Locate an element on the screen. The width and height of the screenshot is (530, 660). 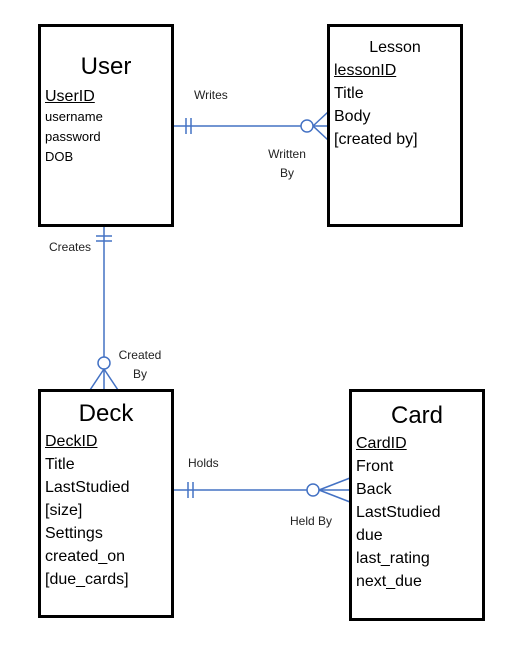
connector-deck-card is located at coordinates (262, 490).